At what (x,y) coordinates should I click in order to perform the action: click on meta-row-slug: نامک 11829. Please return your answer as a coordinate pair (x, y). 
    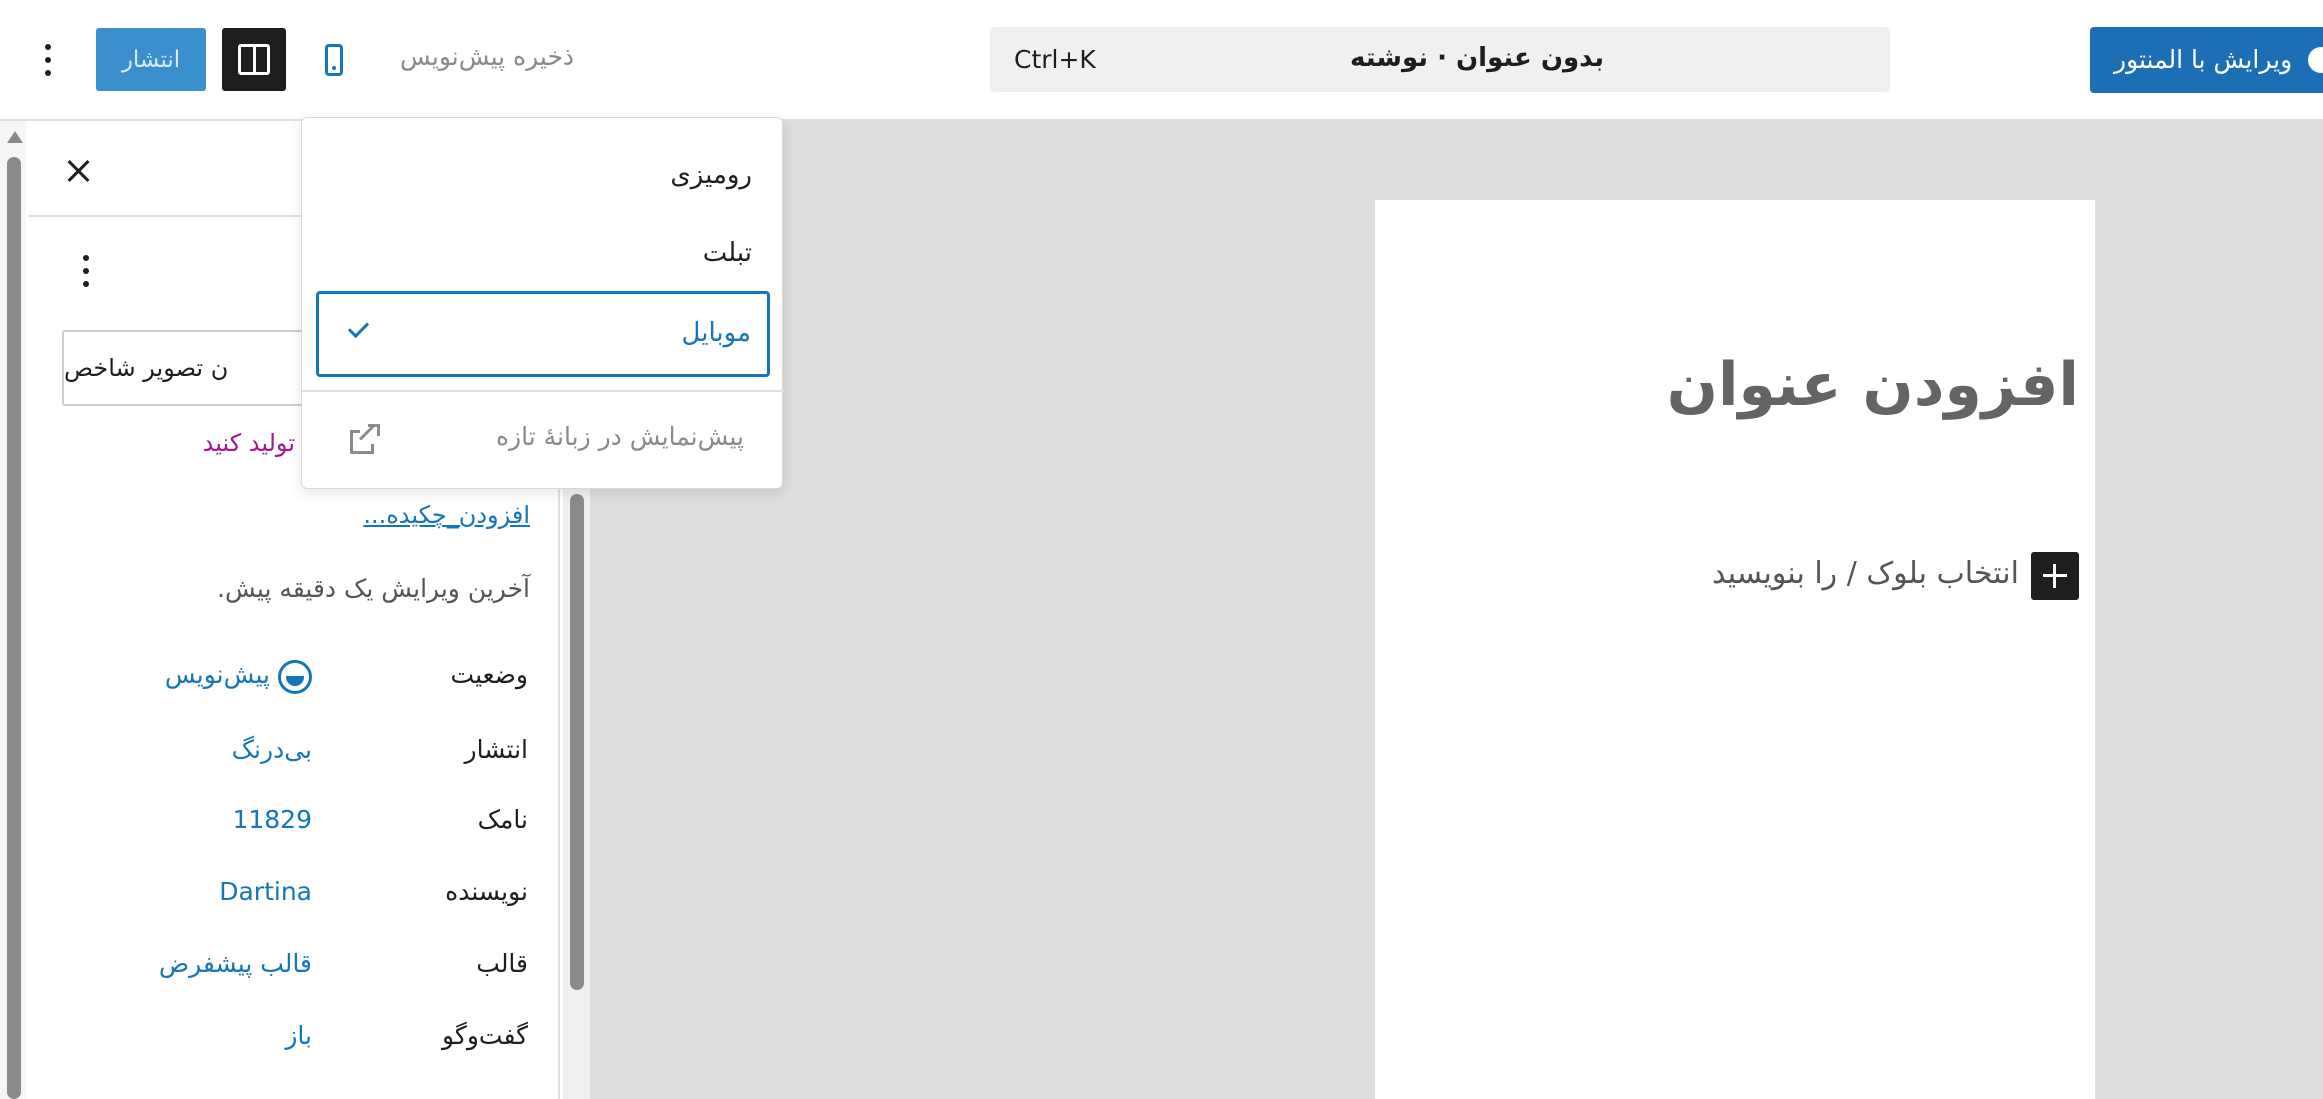
    Looking at the image, I should click on (280, 830).